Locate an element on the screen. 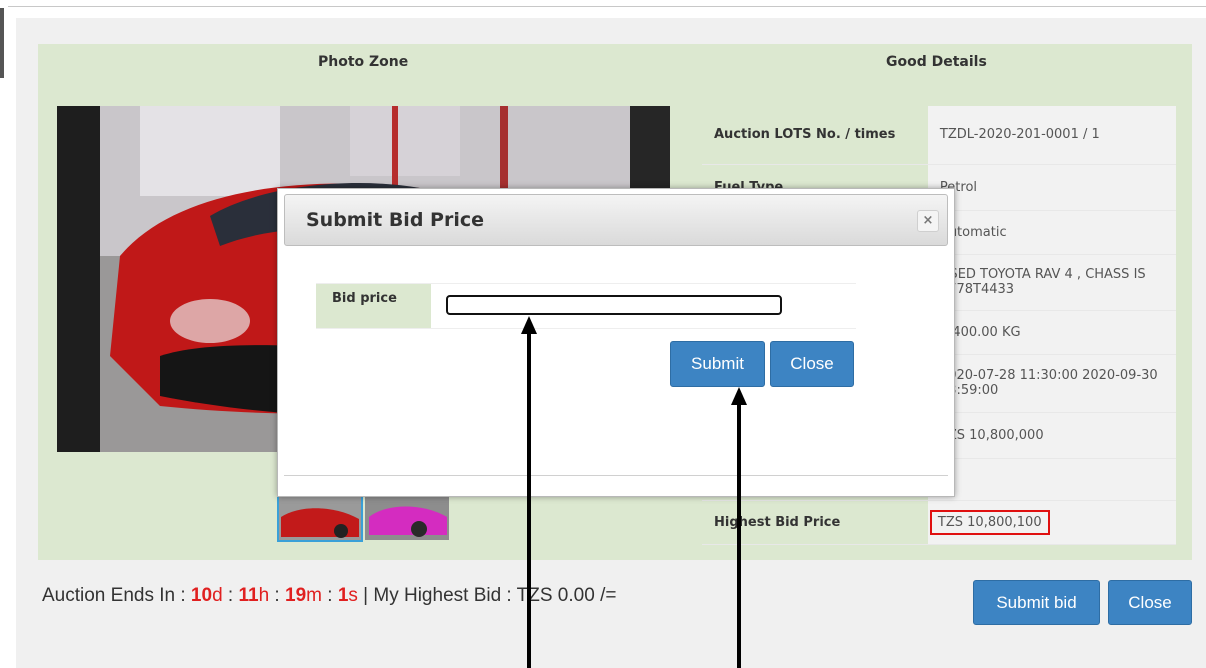  photo-zone-title: Photo Zone is located at coordinates (363, 62).